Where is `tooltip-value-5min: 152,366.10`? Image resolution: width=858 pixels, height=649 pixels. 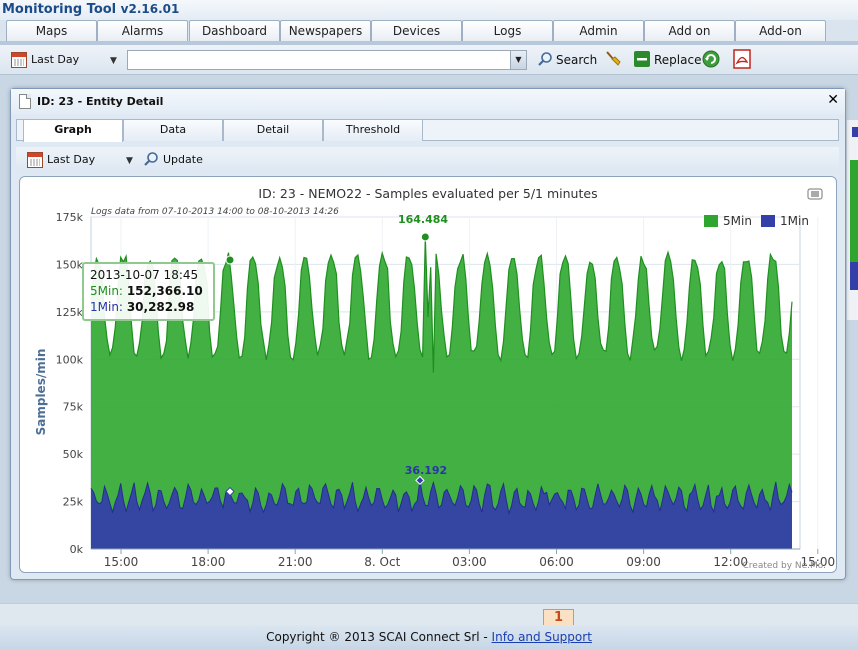
tooltip-value-5min: 152,366.10 is located at coordinates (164, 291).